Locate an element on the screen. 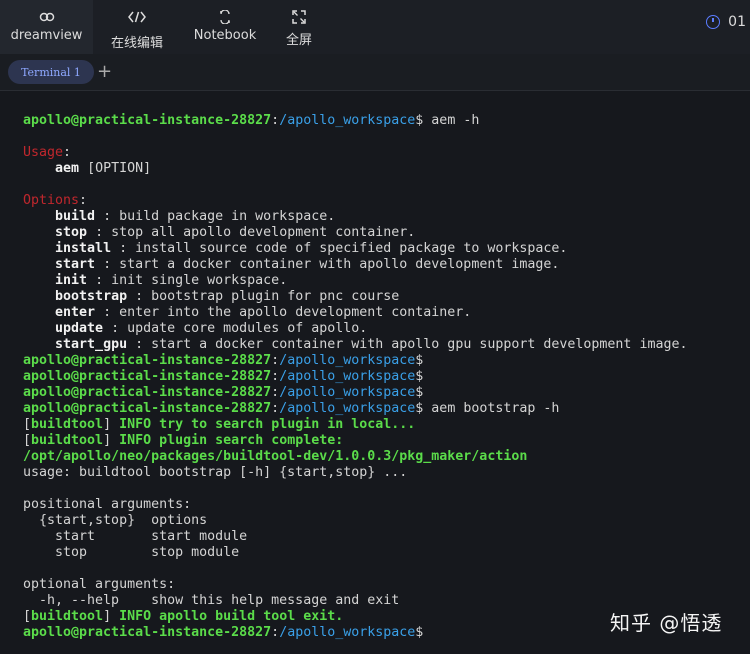  terminal-line: start start module is located at coordinates (355, 537).